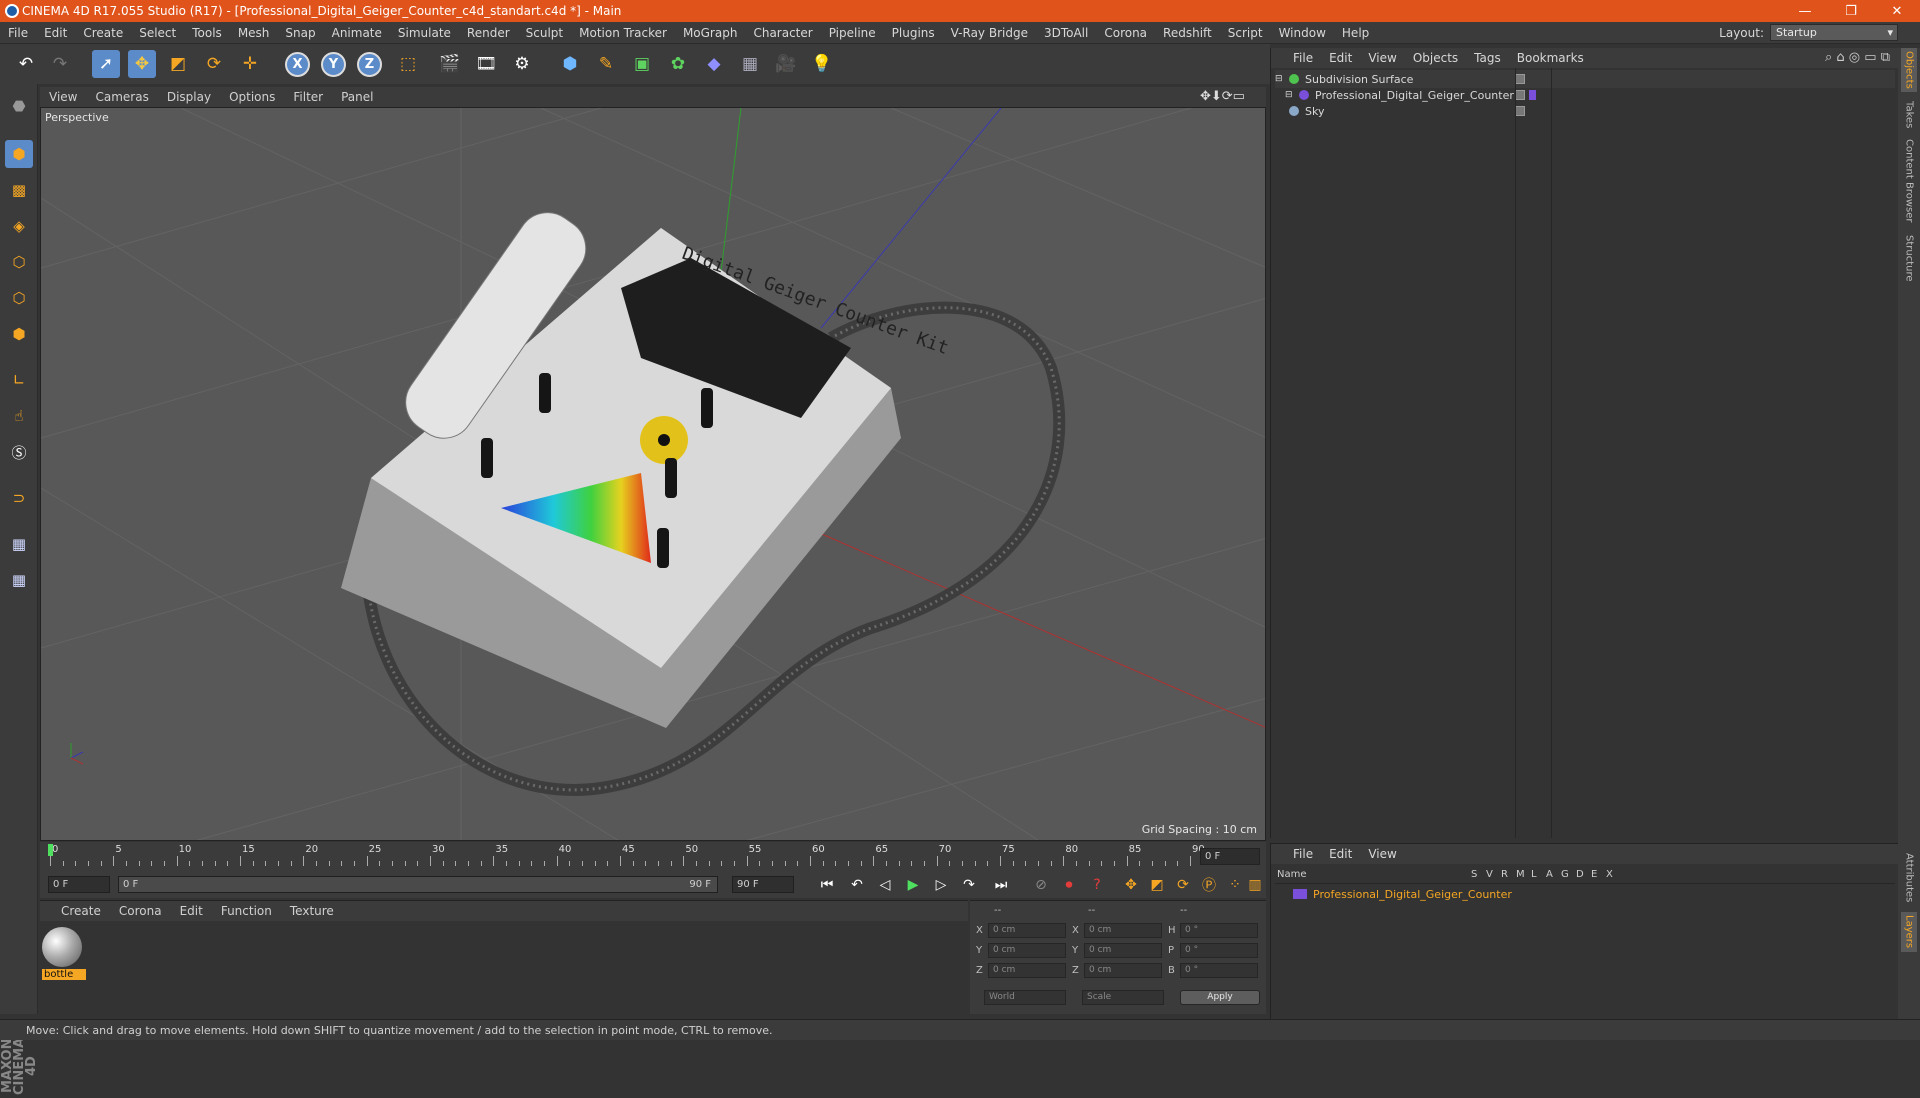 This screenshot has width=1920, height=1098. What do you see at coordinates (250, 64) in the screenshot?
I see `recent-tool-icon: ✛` at bounding box center [250, 64].